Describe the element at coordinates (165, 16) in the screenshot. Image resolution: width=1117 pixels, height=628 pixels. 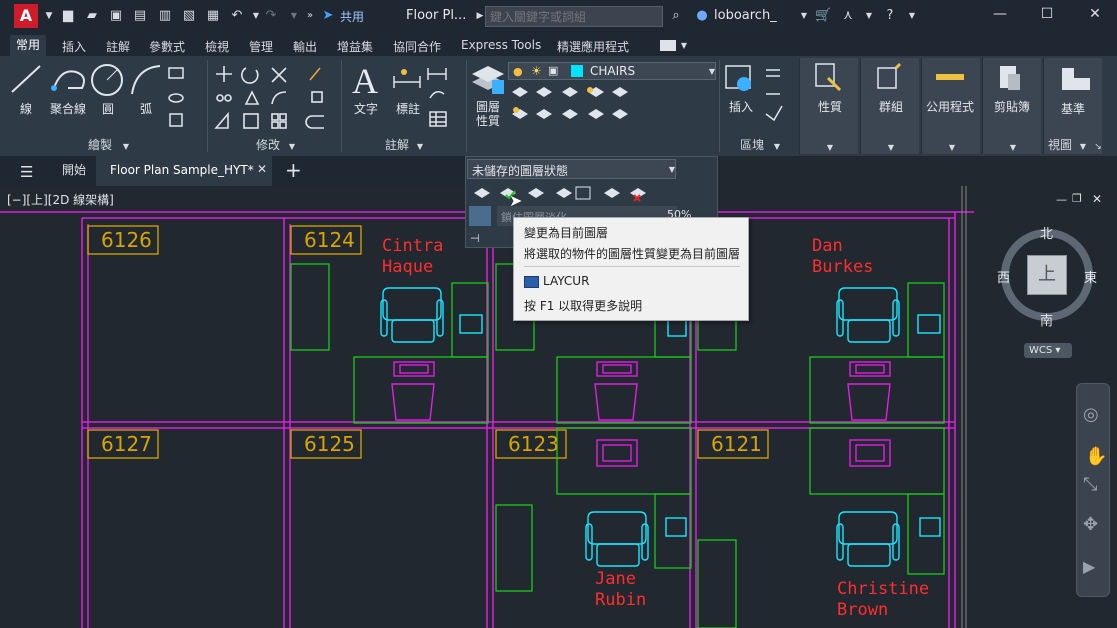
I see `cloud-save-icon: ▥` at that location.